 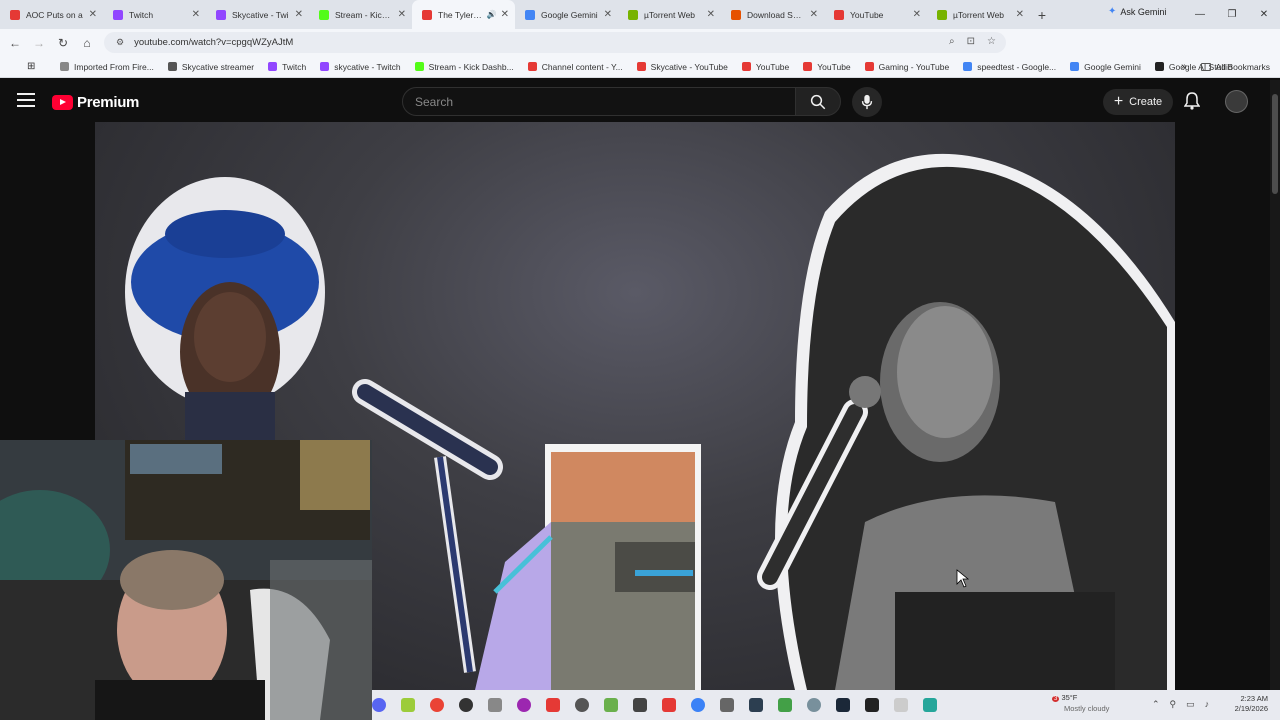 What do you see at coordinates (1190, 704) in the screenshot?
I see `network-icon: ▭` at bounding box center [1190, 704].